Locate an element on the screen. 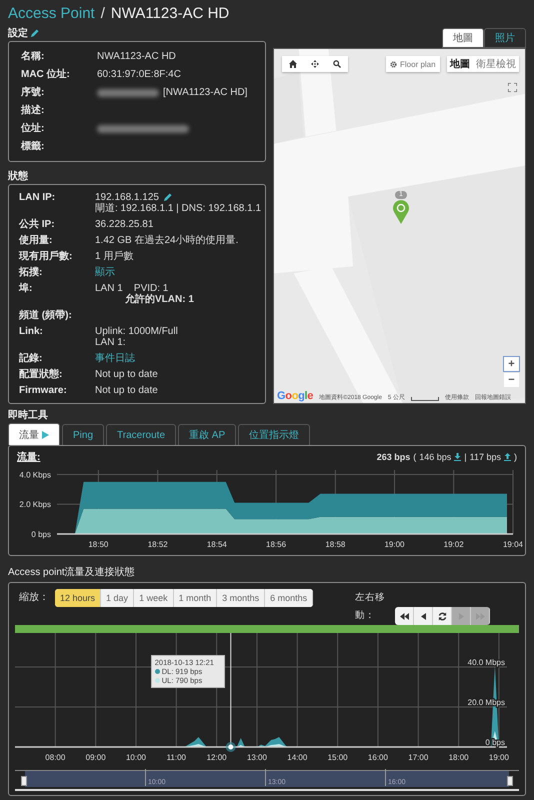 The width and height of the screenshot is (534, 800). map-type-toggle: 衛星檢視 is located at coordinates (496, 64).